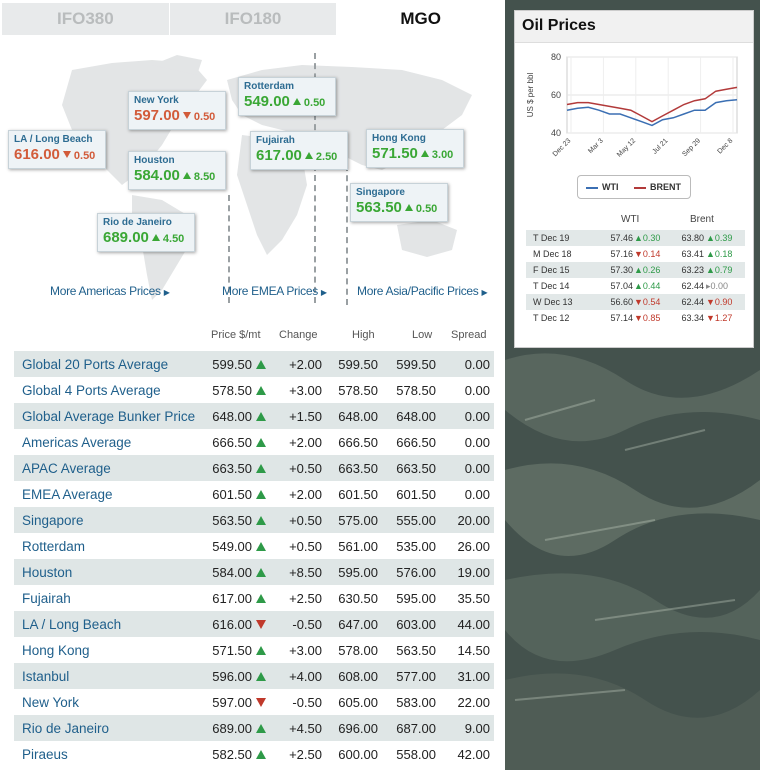 The image size is (760, 770). Describe the element at coordinates (719, 238) in the screenshot. I see `oil-row-brent-change: ▲0.39` at that location.